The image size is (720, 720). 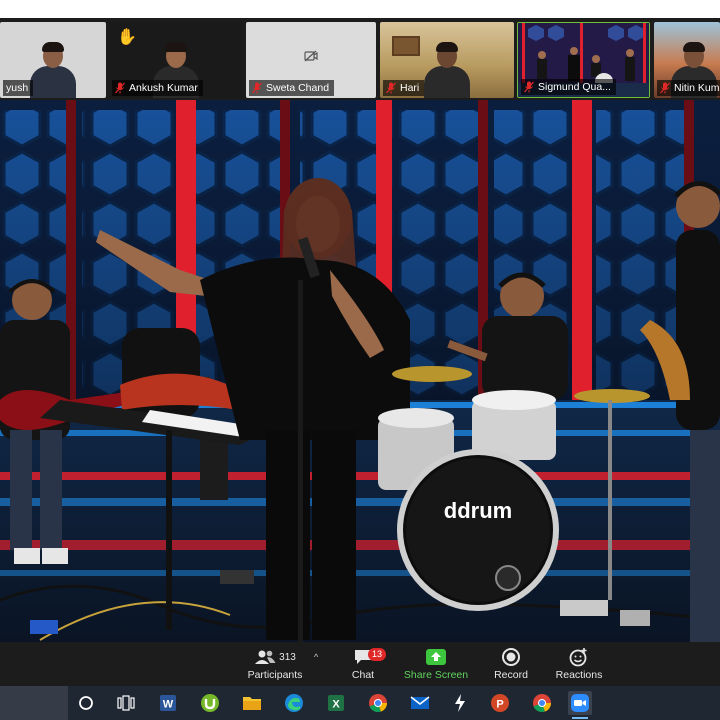 I want to click on participants-button: 313 Participants, so click(x=275, y=665).